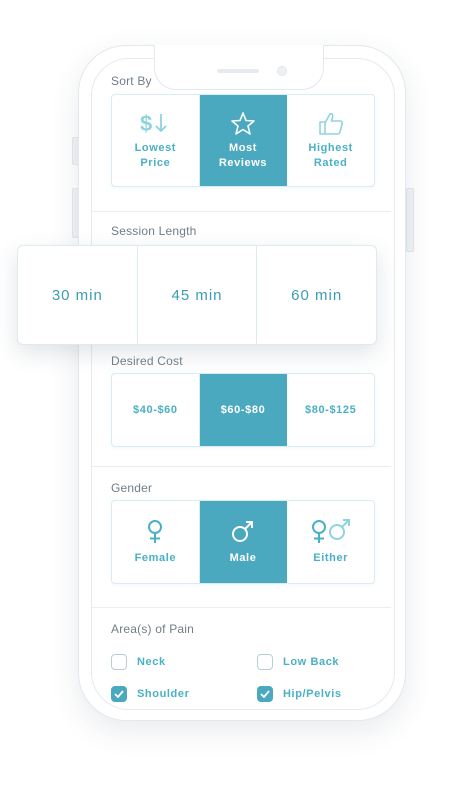 The width and height of the screenshot is (474, 796). I want to click on cost-60-80-option: $60-$80, so click(243, 410).